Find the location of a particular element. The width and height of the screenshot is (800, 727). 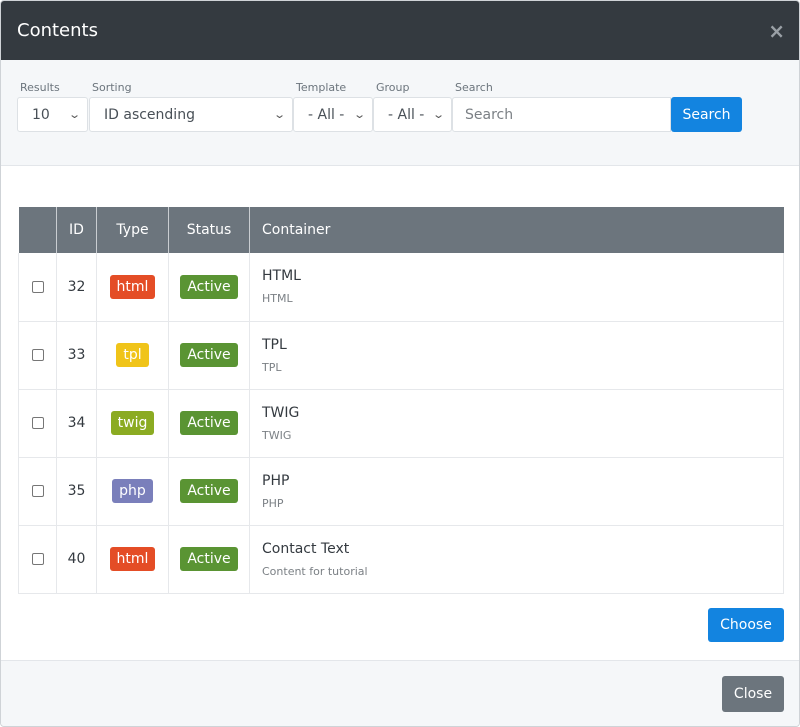

results-group: Results 10 ⌄ is located at coordinates (52, 106).